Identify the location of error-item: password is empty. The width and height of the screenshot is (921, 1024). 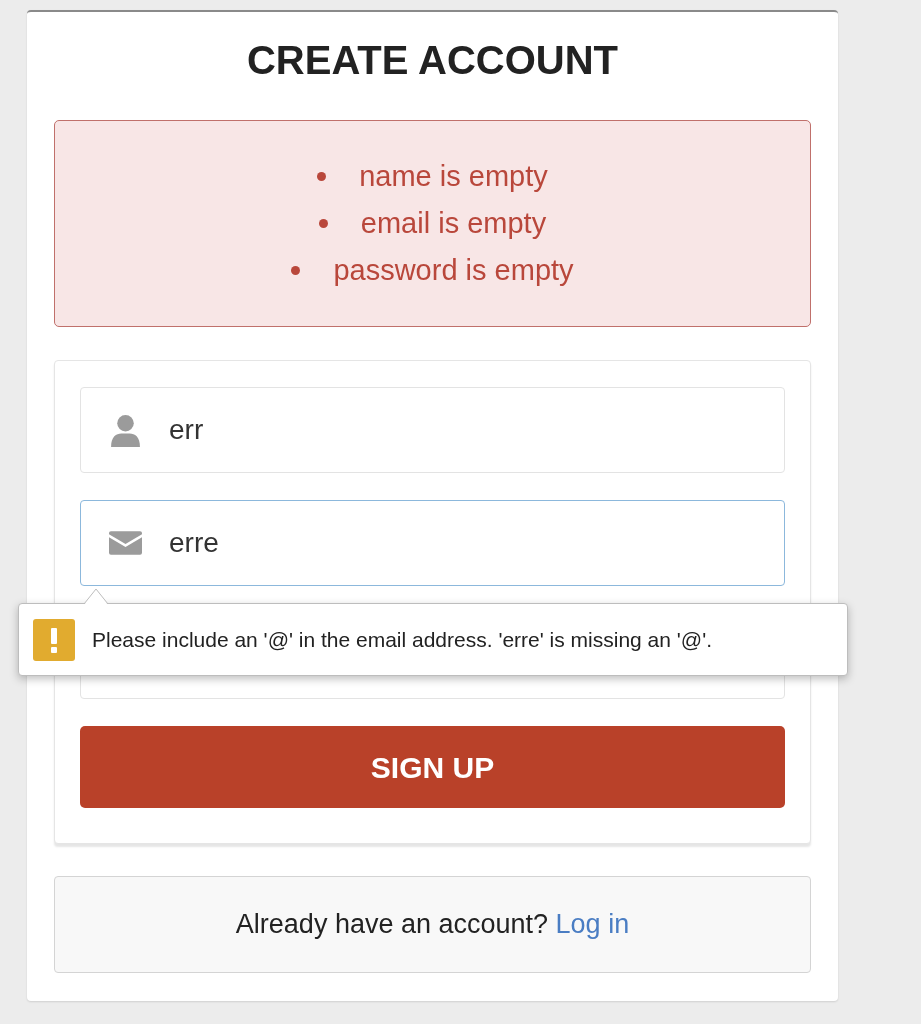
(453, 270).